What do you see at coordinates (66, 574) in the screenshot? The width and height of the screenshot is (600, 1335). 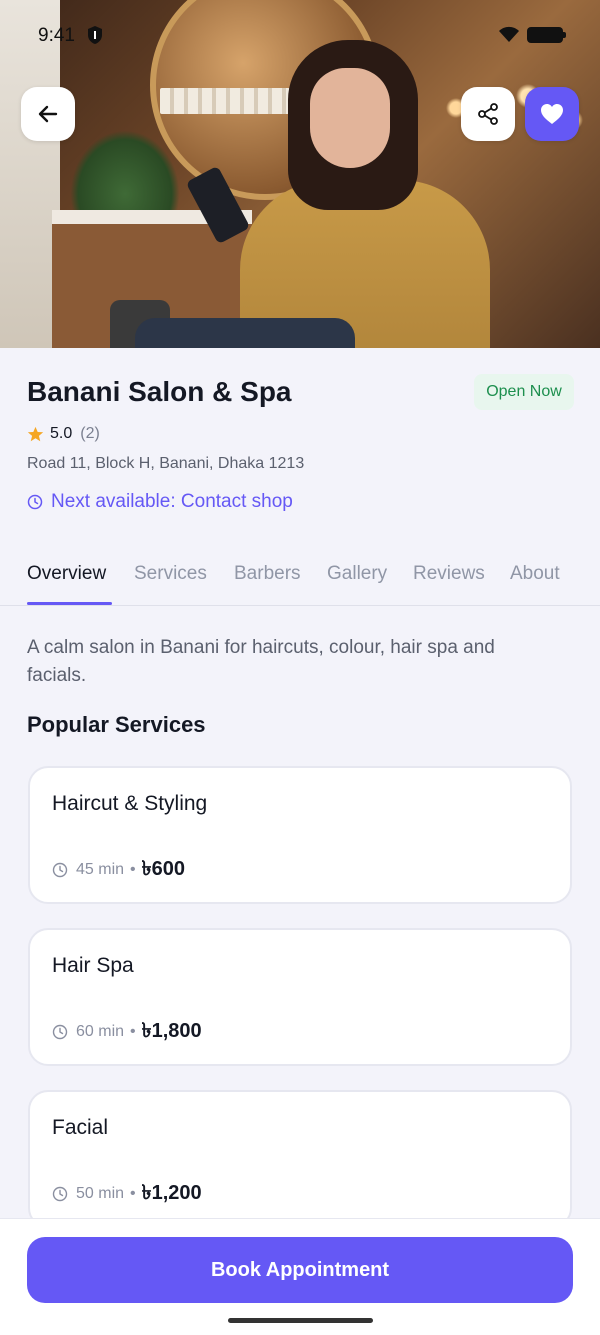 I see `tab-overview: Overview` at bounding box center [66, 574].